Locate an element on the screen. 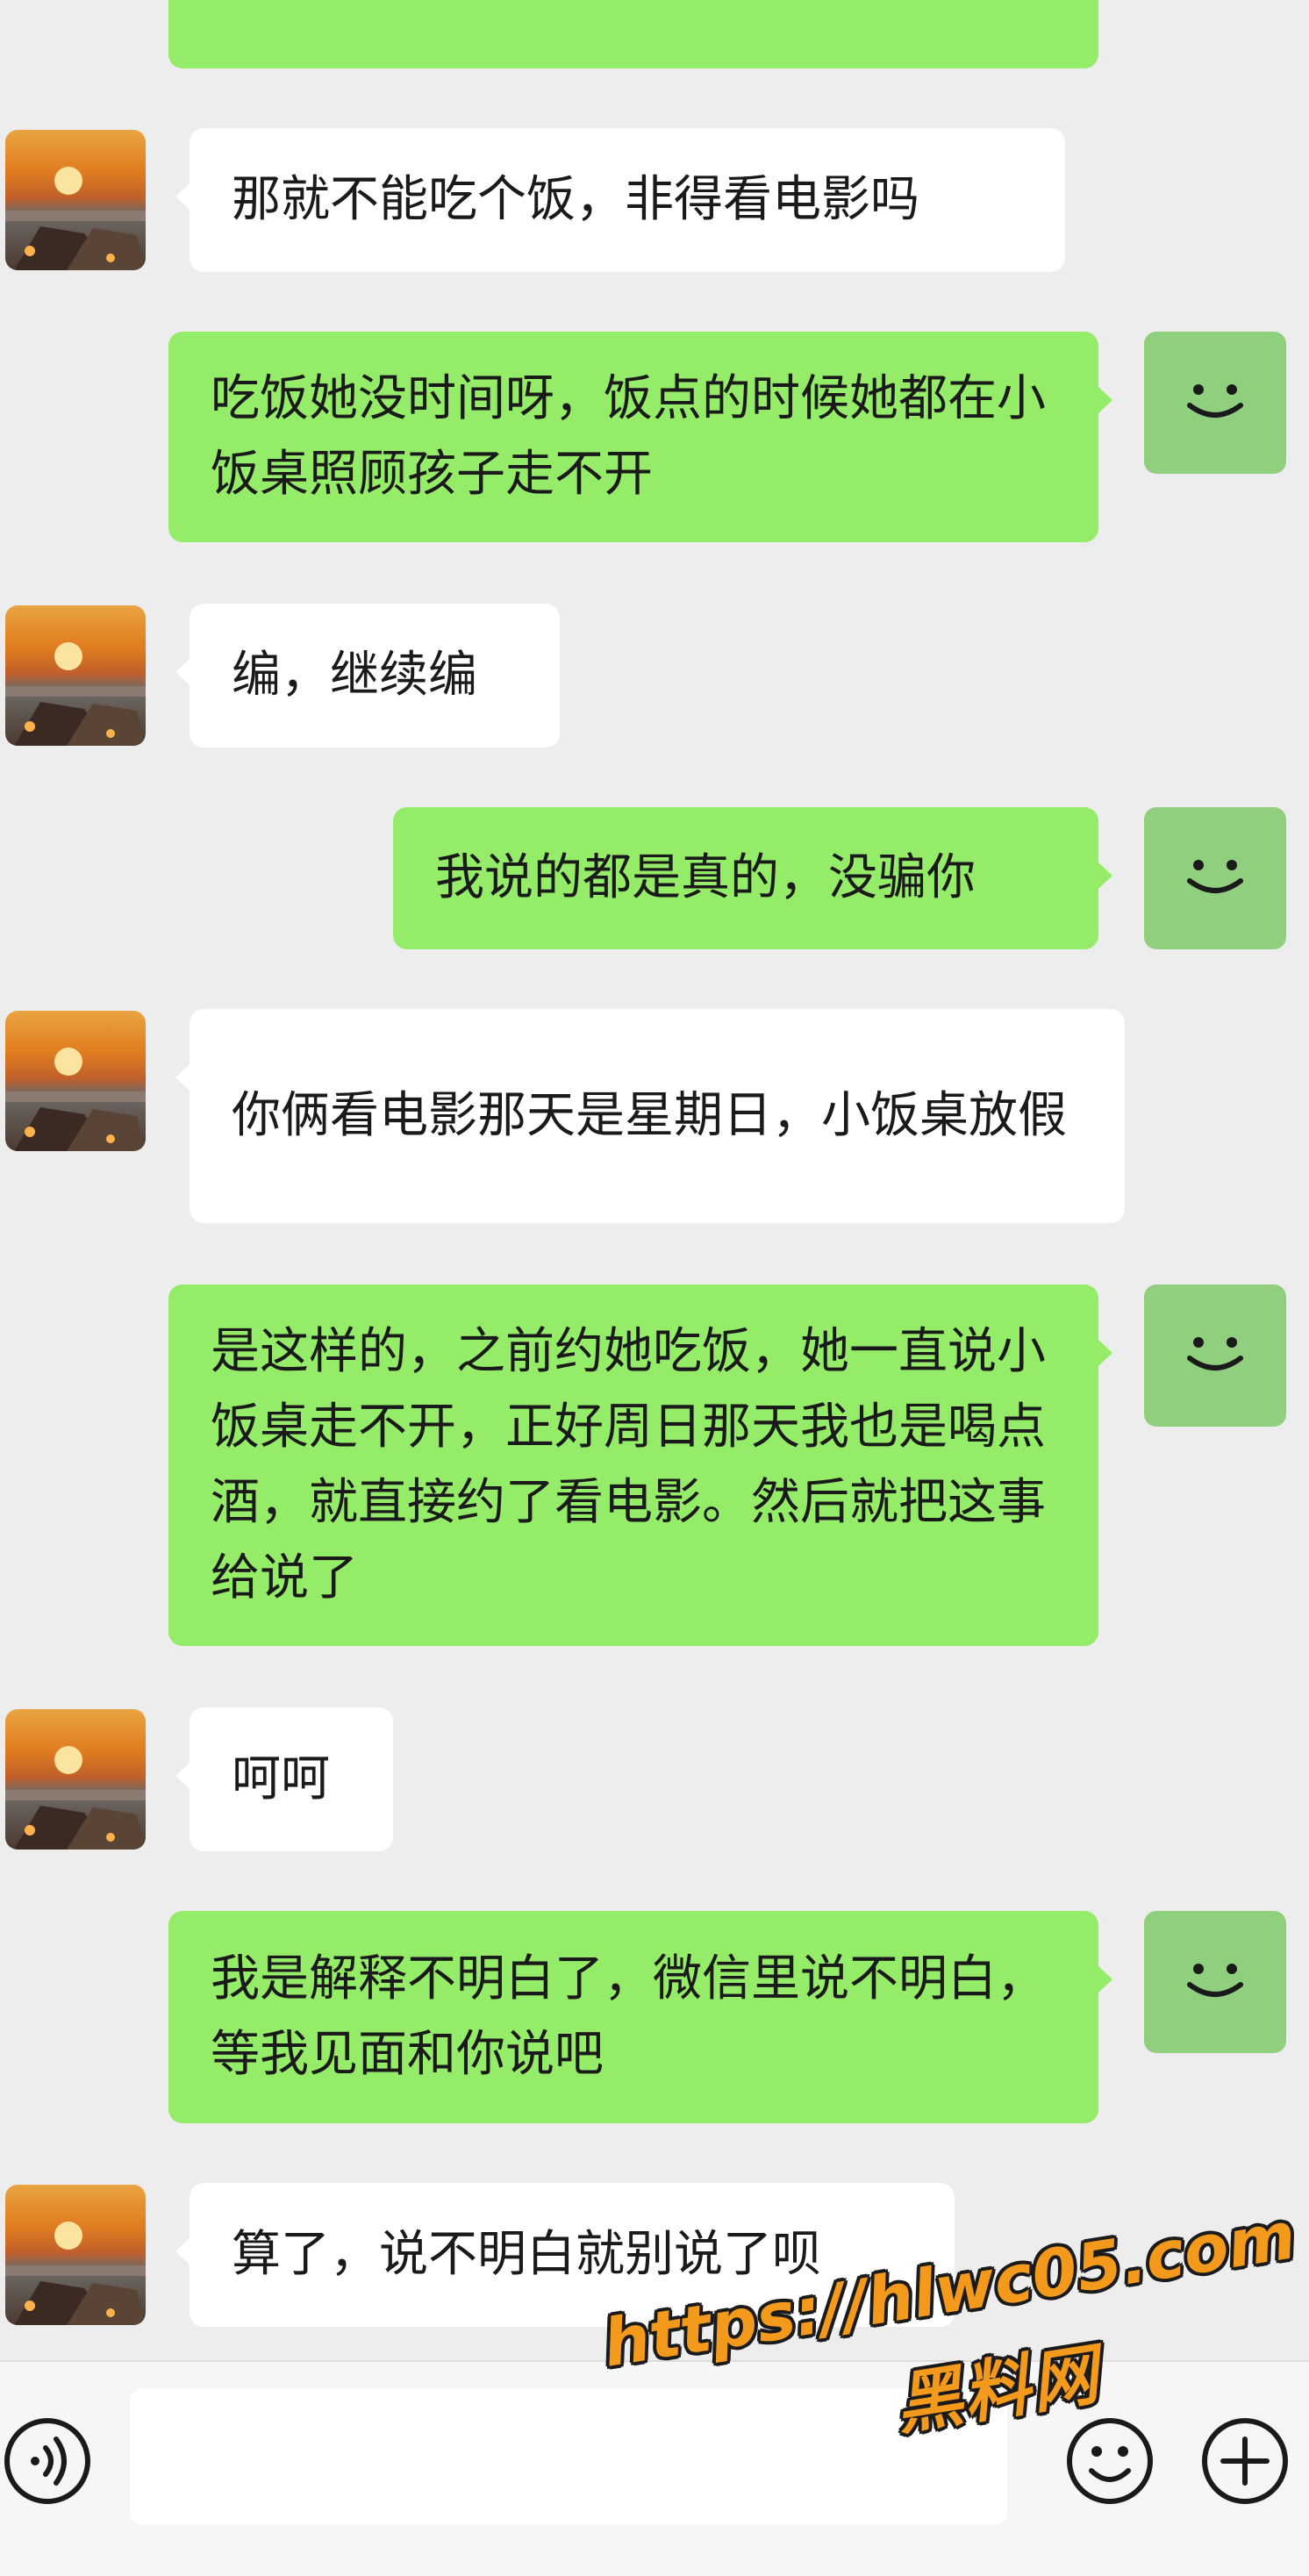  emoji-button is located at coordinates (1110, 2461).